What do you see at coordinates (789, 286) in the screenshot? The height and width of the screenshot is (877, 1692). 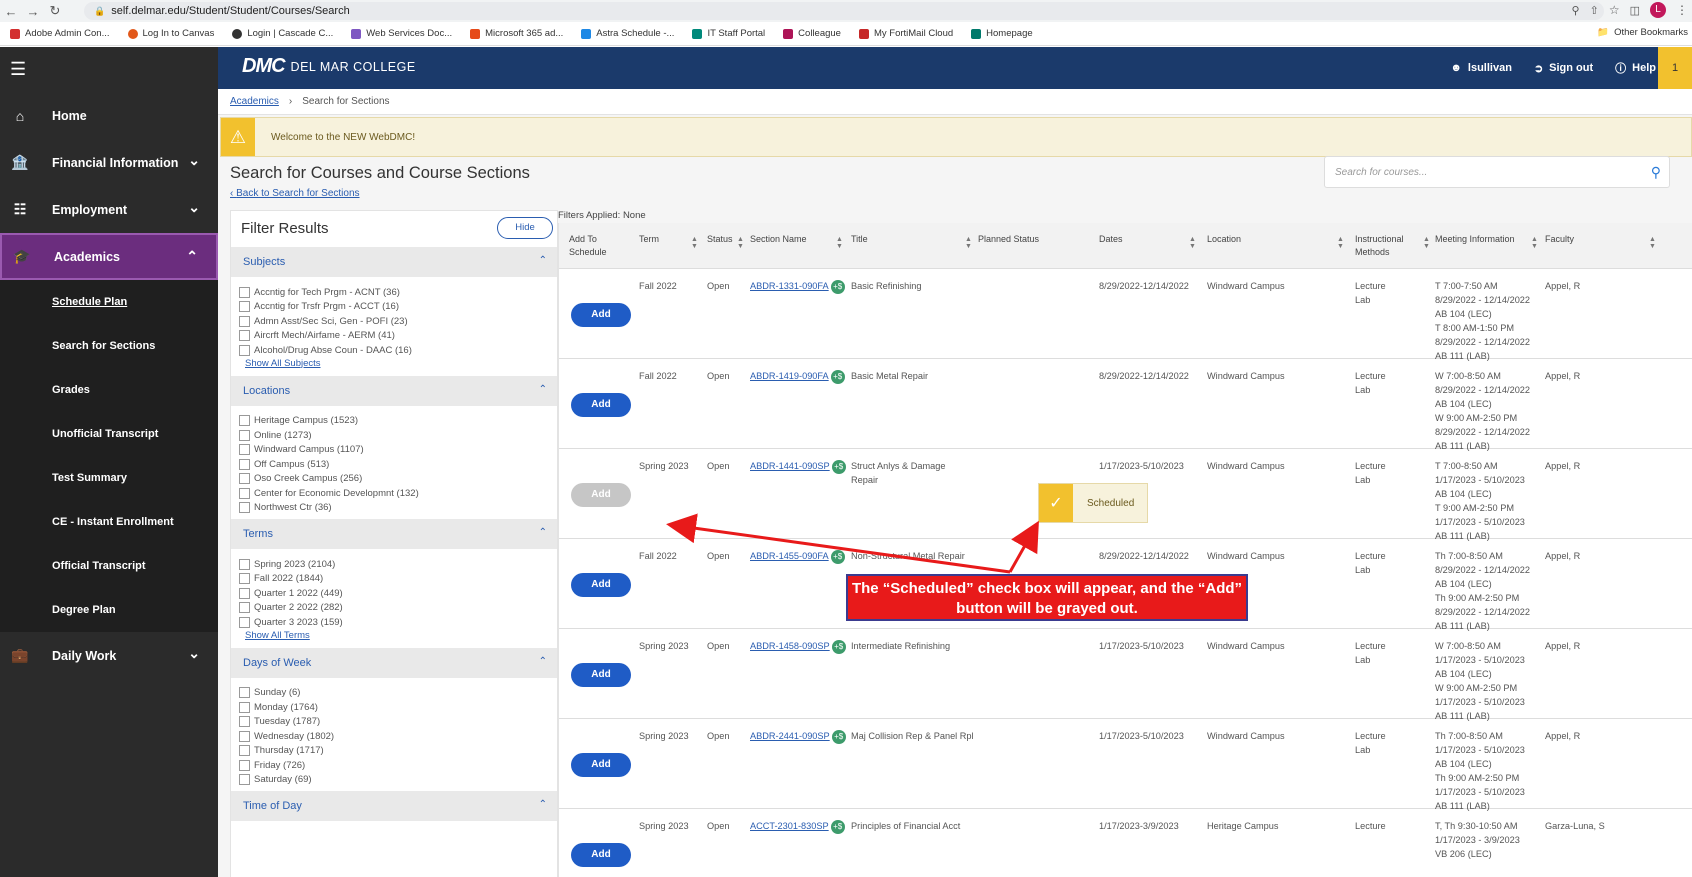 I see `section-link: ABDR-1331-090FA` at bounding box center [789, 286].